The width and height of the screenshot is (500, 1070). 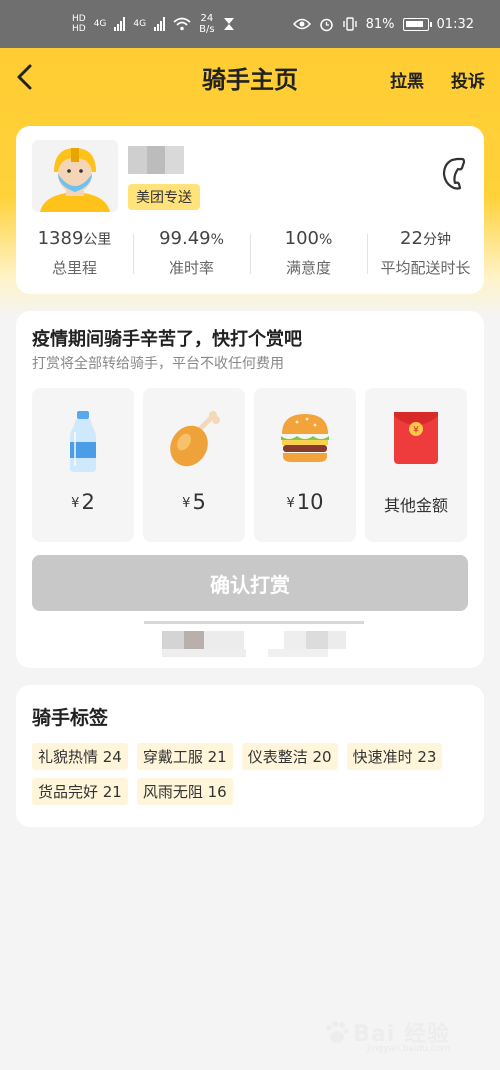 I want to click on rider-tag: 仪表整洁 20, so click(x=289, y=756).